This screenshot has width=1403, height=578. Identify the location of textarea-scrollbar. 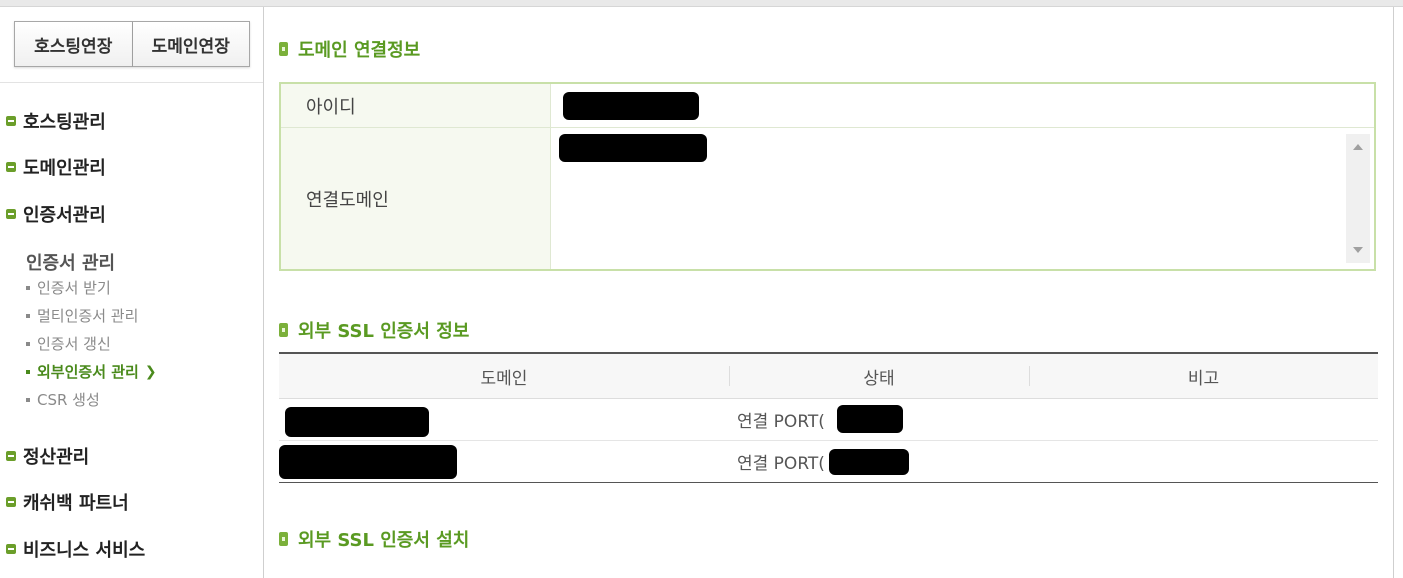
(1358, 198).